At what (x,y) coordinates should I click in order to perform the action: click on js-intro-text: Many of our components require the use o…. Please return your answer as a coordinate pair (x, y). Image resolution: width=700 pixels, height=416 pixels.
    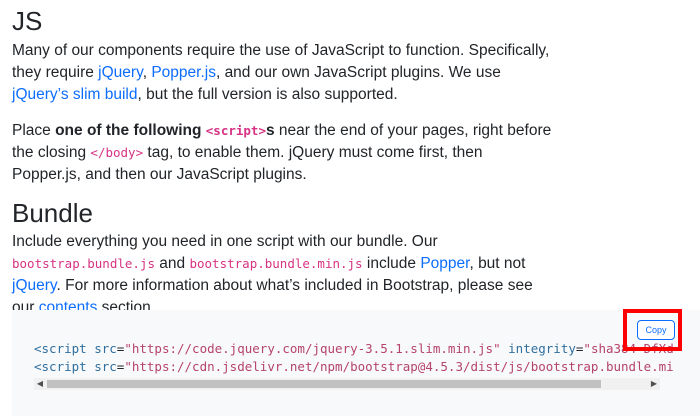
    Looking at the image, I should click on (282, 73).